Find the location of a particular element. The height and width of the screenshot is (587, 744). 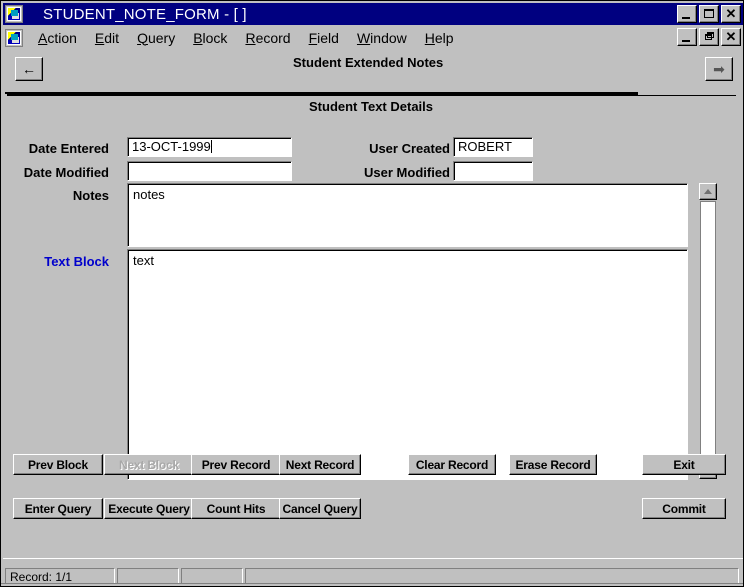

exit-button: Exit is located at coordinates (684, 464).